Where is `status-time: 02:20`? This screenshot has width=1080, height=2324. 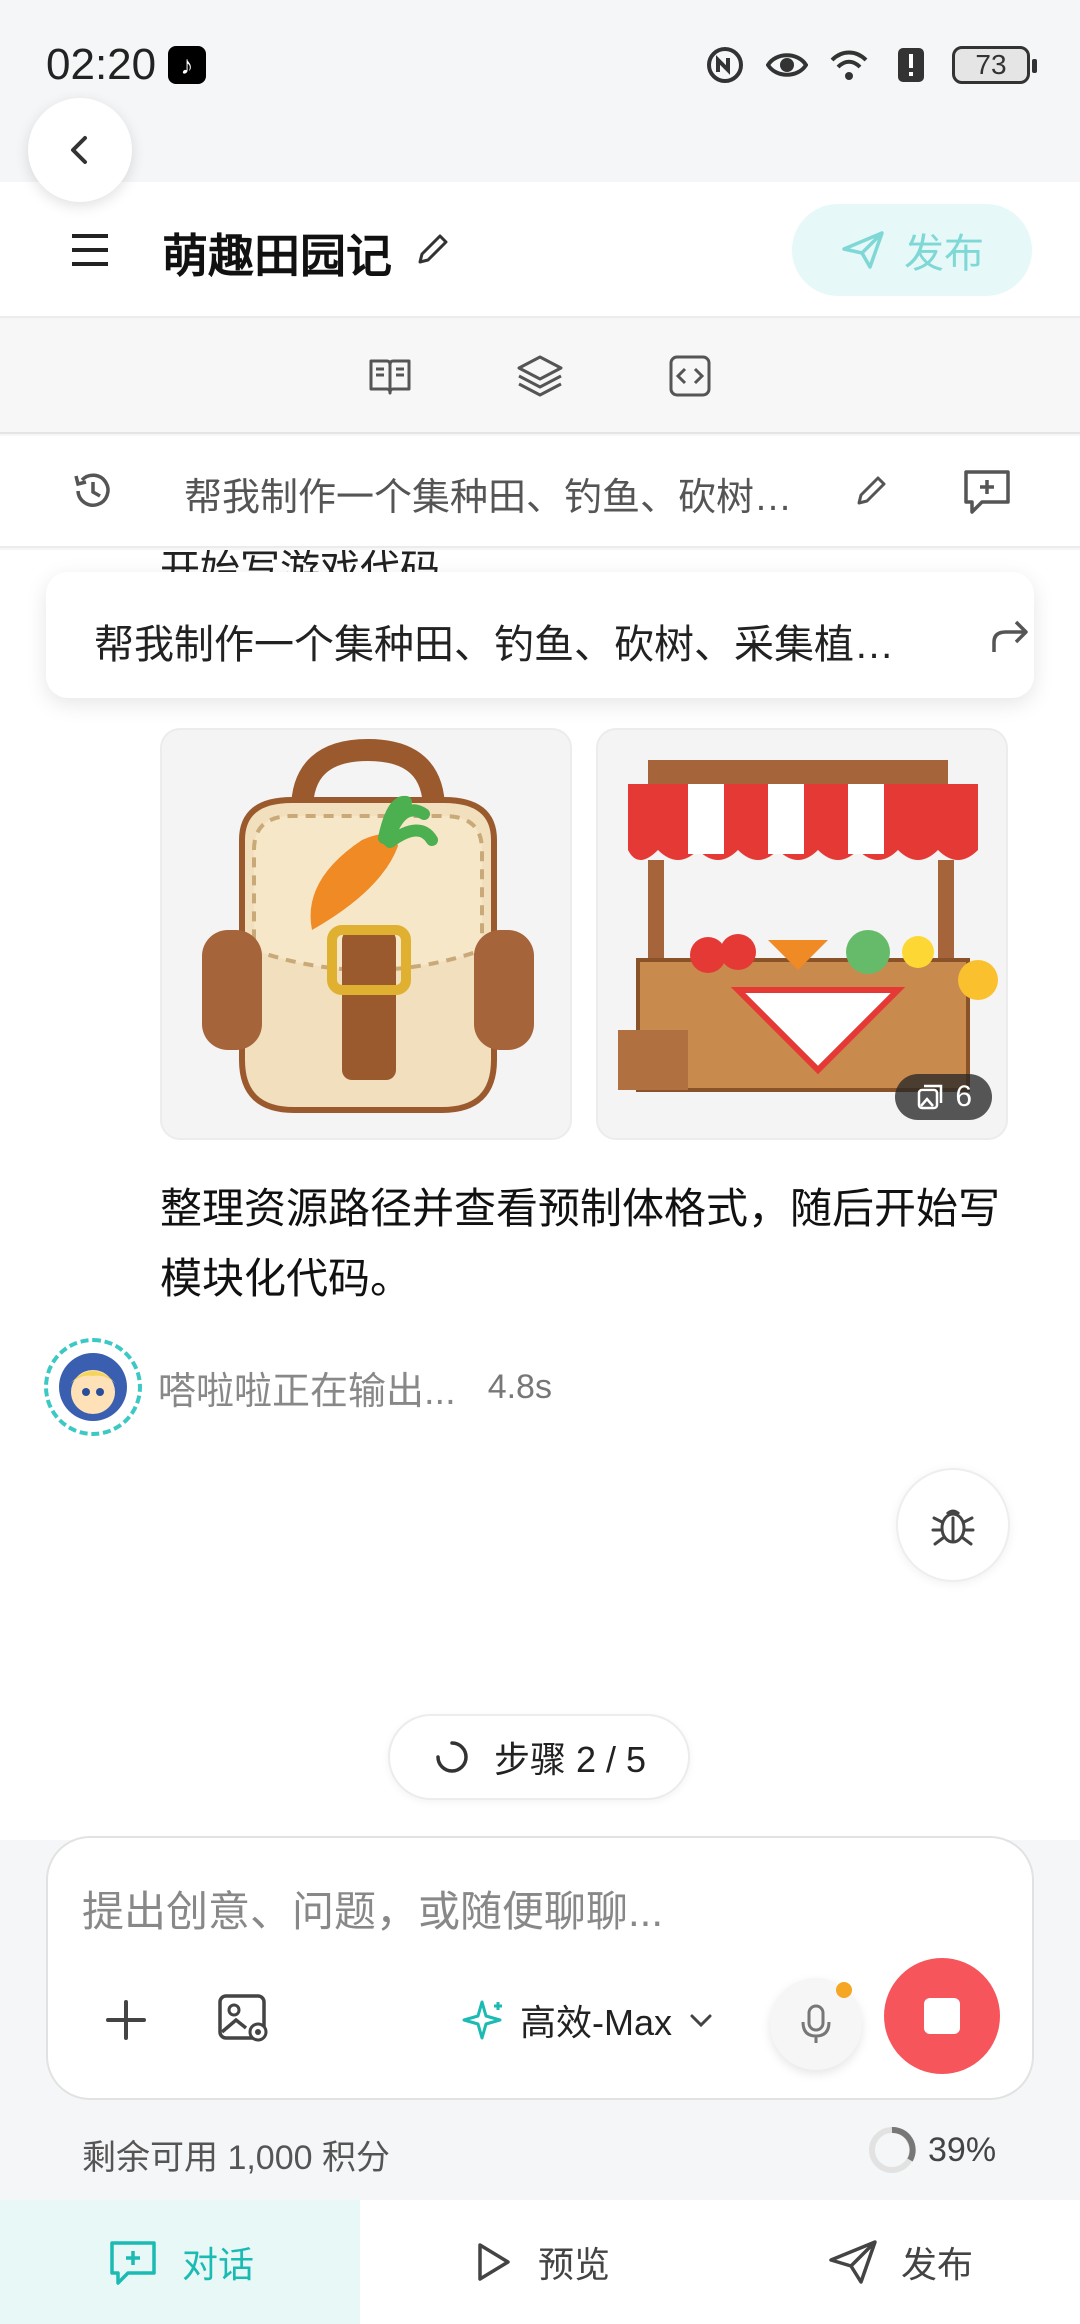
status-time: 02:20 is located at coordinates (101, 64).